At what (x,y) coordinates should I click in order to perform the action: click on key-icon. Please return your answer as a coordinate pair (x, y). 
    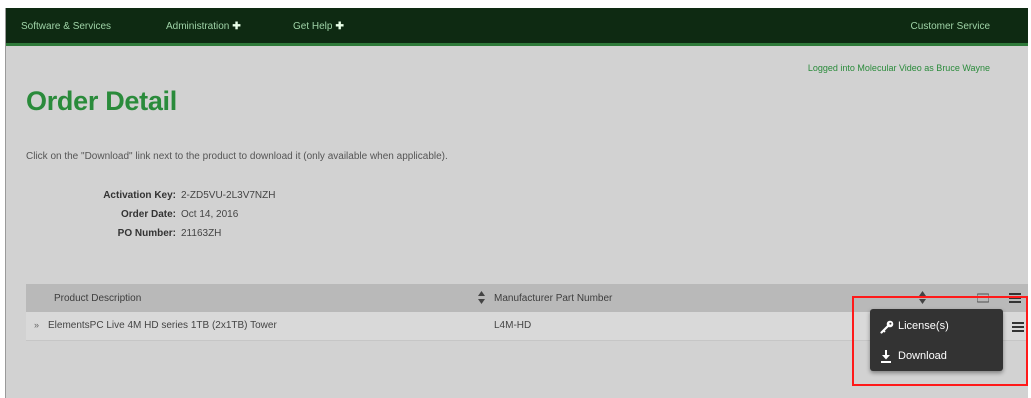
    Looking at the image, I should click on (887, 327).